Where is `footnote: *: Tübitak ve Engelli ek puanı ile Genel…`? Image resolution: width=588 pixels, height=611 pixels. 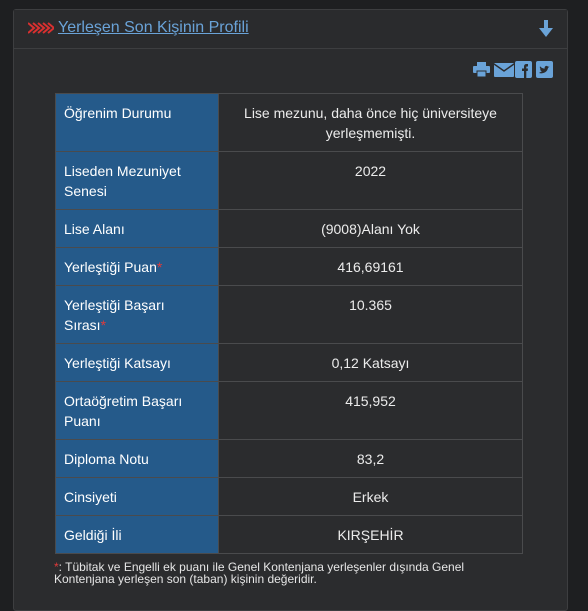
footnote: *: Tübitak ve Engelli ek puanı ile Genel… is located at coordinates (289, 573).